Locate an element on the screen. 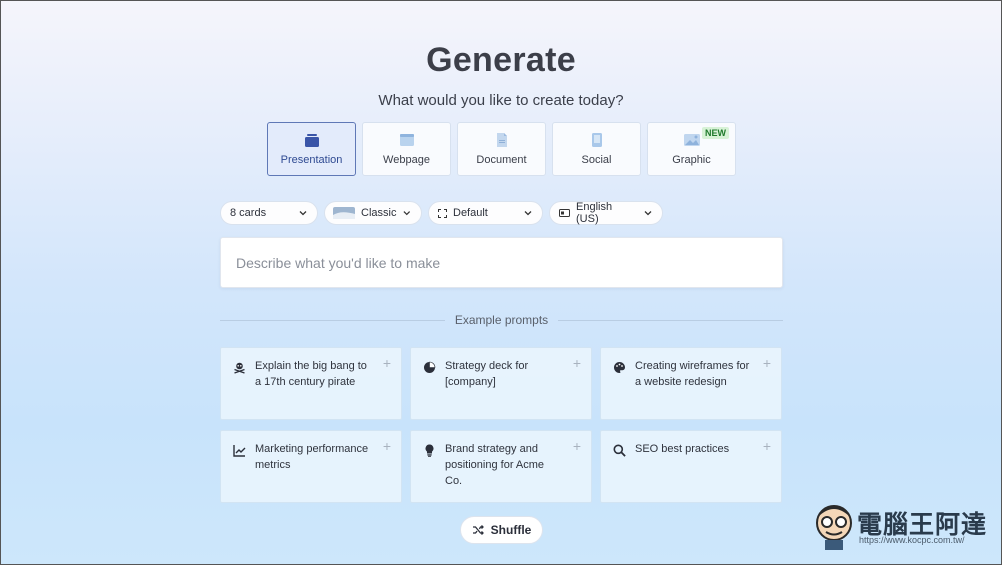 This screenshot has height=565, width=1002. layout-value: Default is located at coordinates (470, 213).